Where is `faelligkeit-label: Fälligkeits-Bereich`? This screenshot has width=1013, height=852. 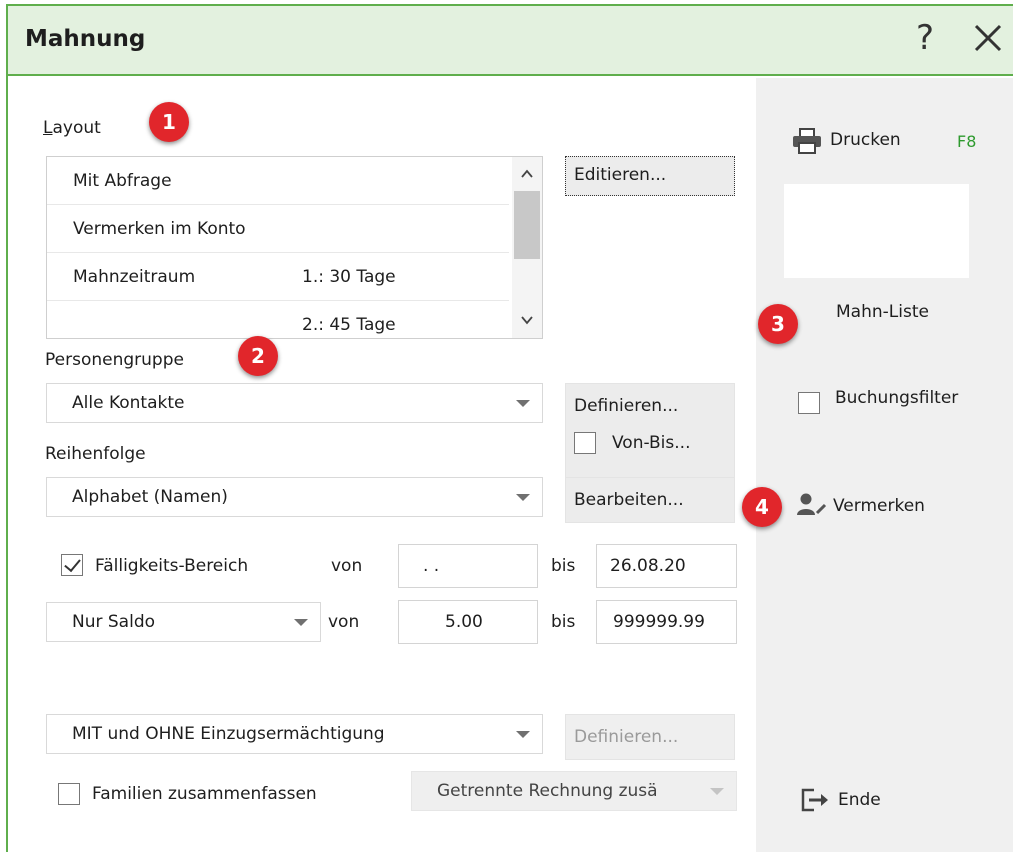
faelligkeit-label: Fälligkeits-Bereich is located at coordinates (172, 566).